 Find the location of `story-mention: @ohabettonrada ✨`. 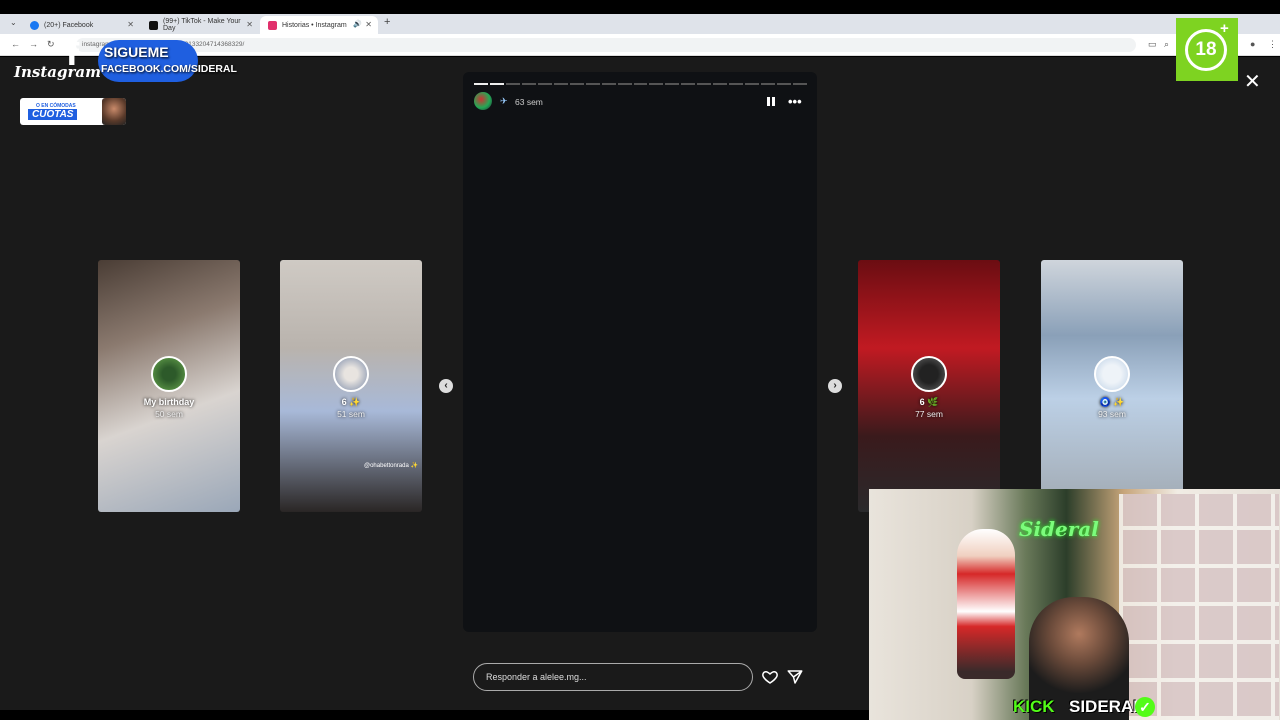

story-mention: @ohabettonrada ✨ is located at coordinates (391, 466).